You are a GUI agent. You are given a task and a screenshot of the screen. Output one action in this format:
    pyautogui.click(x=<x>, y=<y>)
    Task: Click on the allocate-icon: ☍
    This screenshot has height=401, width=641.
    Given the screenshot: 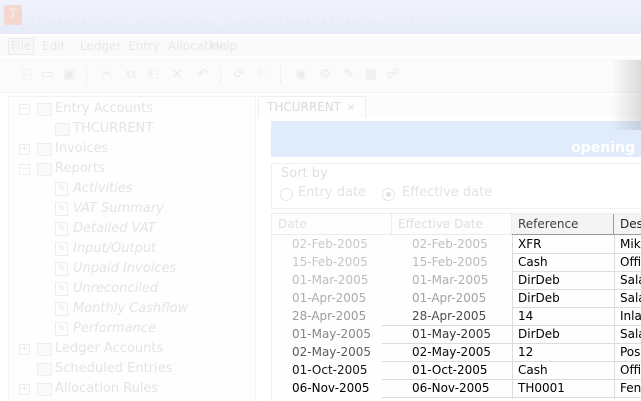 What is the action you would take?
    pyautogui.click(x=393, y=75)
    